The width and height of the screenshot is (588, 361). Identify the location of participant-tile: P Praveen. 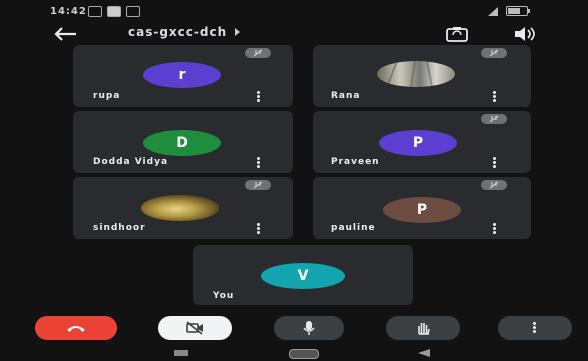
(422, 142).